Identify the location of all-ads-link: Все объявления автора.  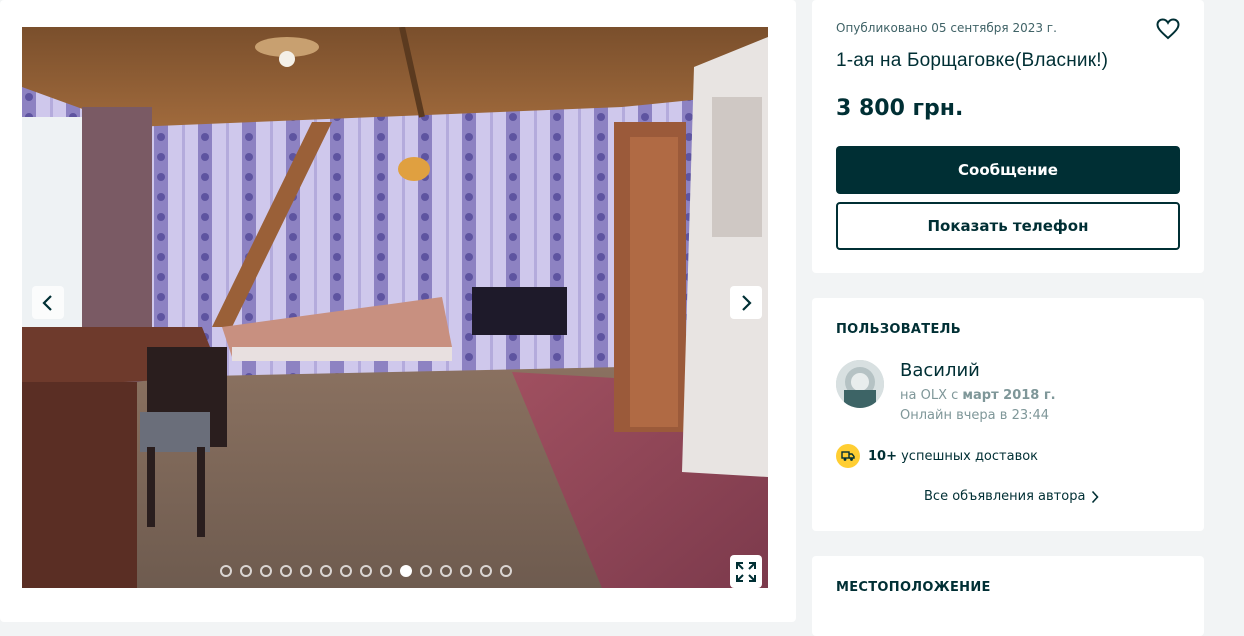
(1012, 496).